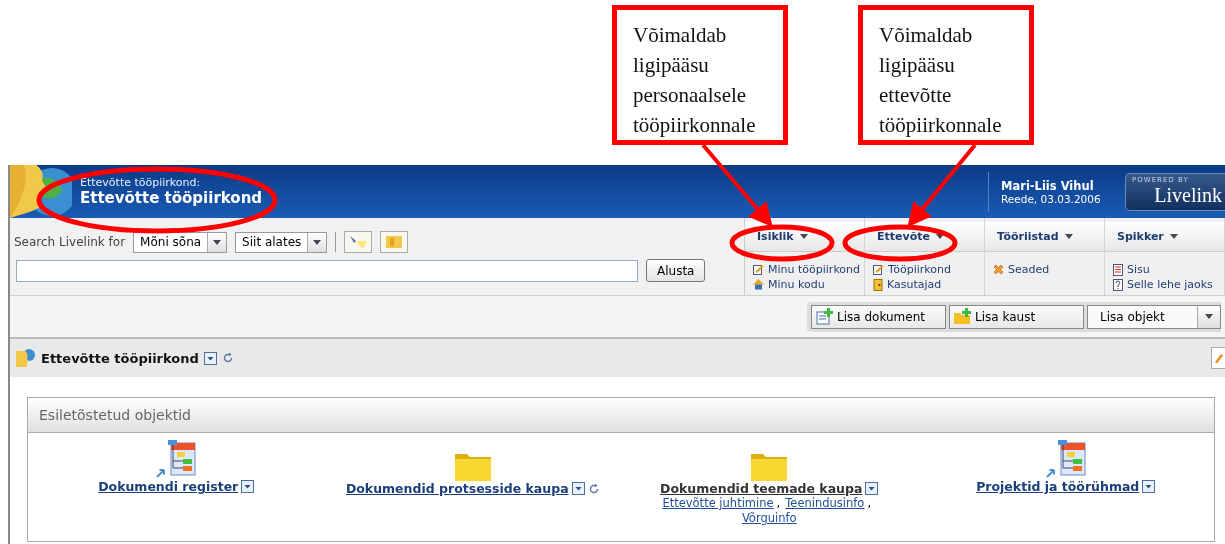 This screenshot has height=544, width=1225. I want to click on menu-link: Tööpiirkond, so click(924, 269).